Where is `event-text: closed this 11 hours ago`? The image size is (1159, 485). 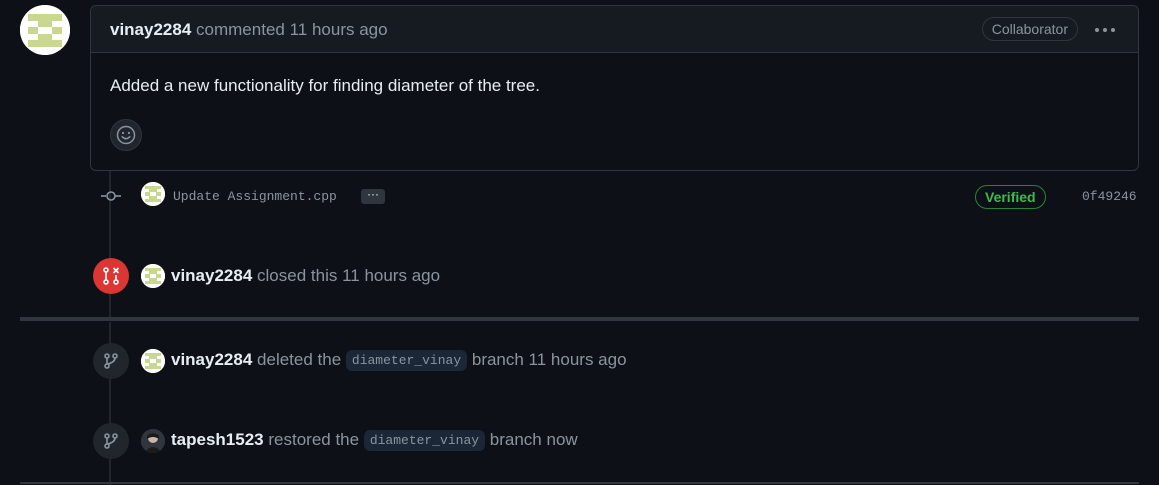
event-text: closed this 11 hours ago is located at coordinates (349, 275).